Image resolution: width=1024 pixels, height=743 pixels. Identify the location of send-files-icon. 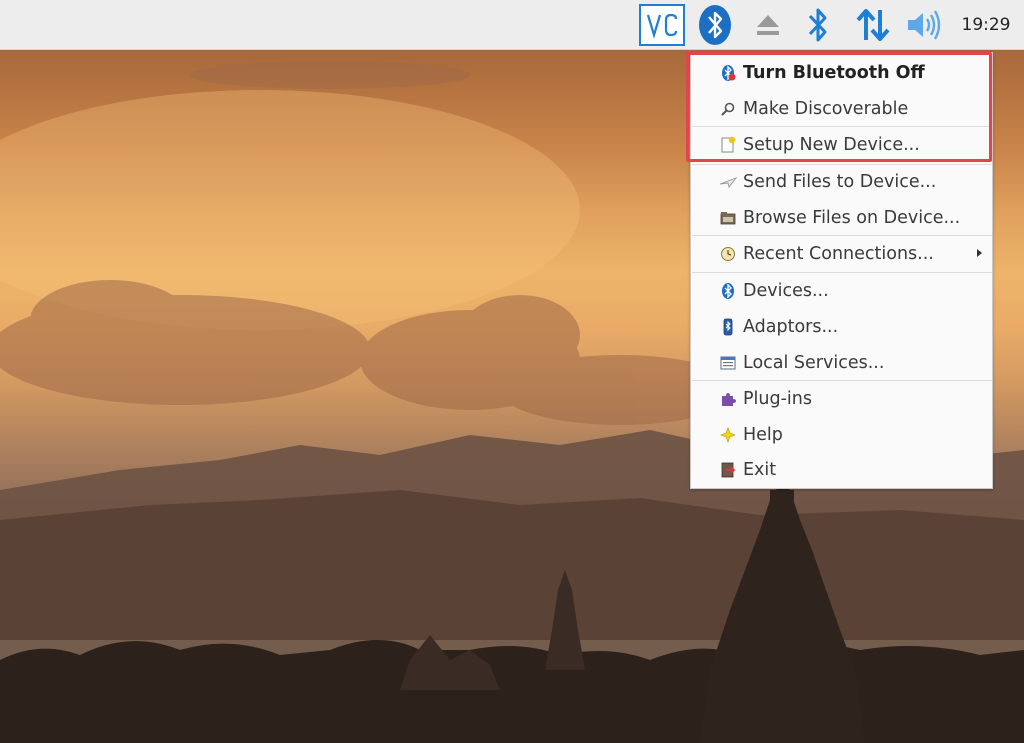
(728, 182).